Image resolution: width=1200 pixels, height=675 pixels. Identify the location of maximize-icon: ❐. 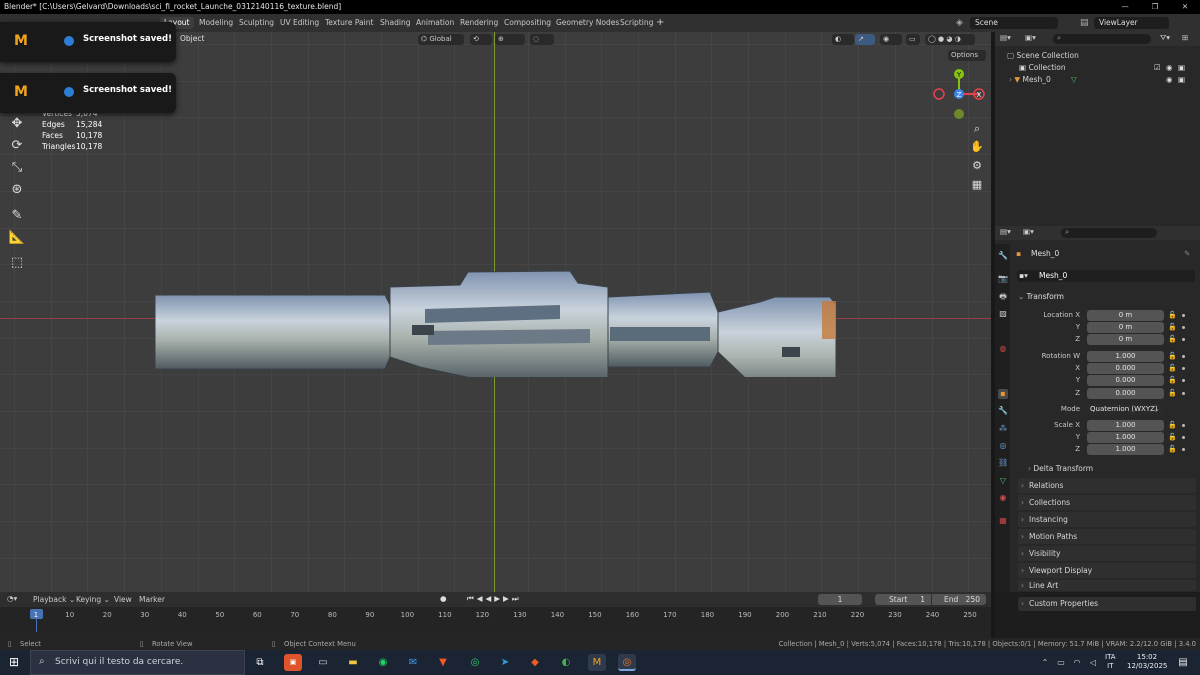
(1155, 7).